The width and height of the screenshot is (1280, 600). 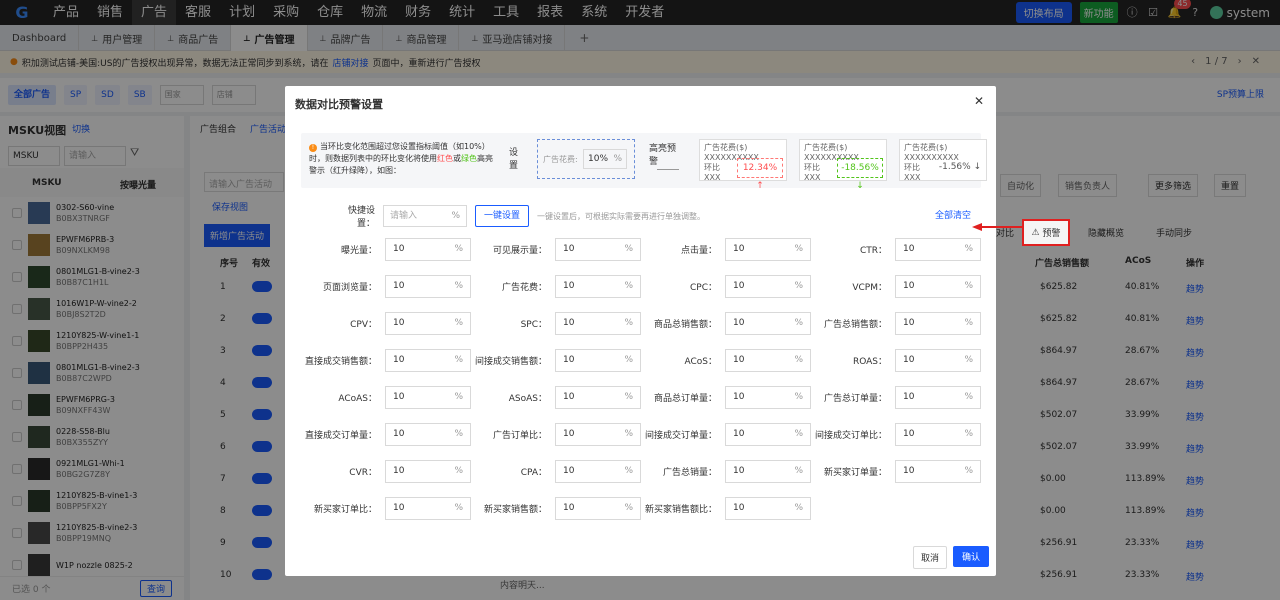 What do you see at coordinates (363, 473) in the screenshot?
I see `field-label: CVR：` at bounding box center [363, 473].